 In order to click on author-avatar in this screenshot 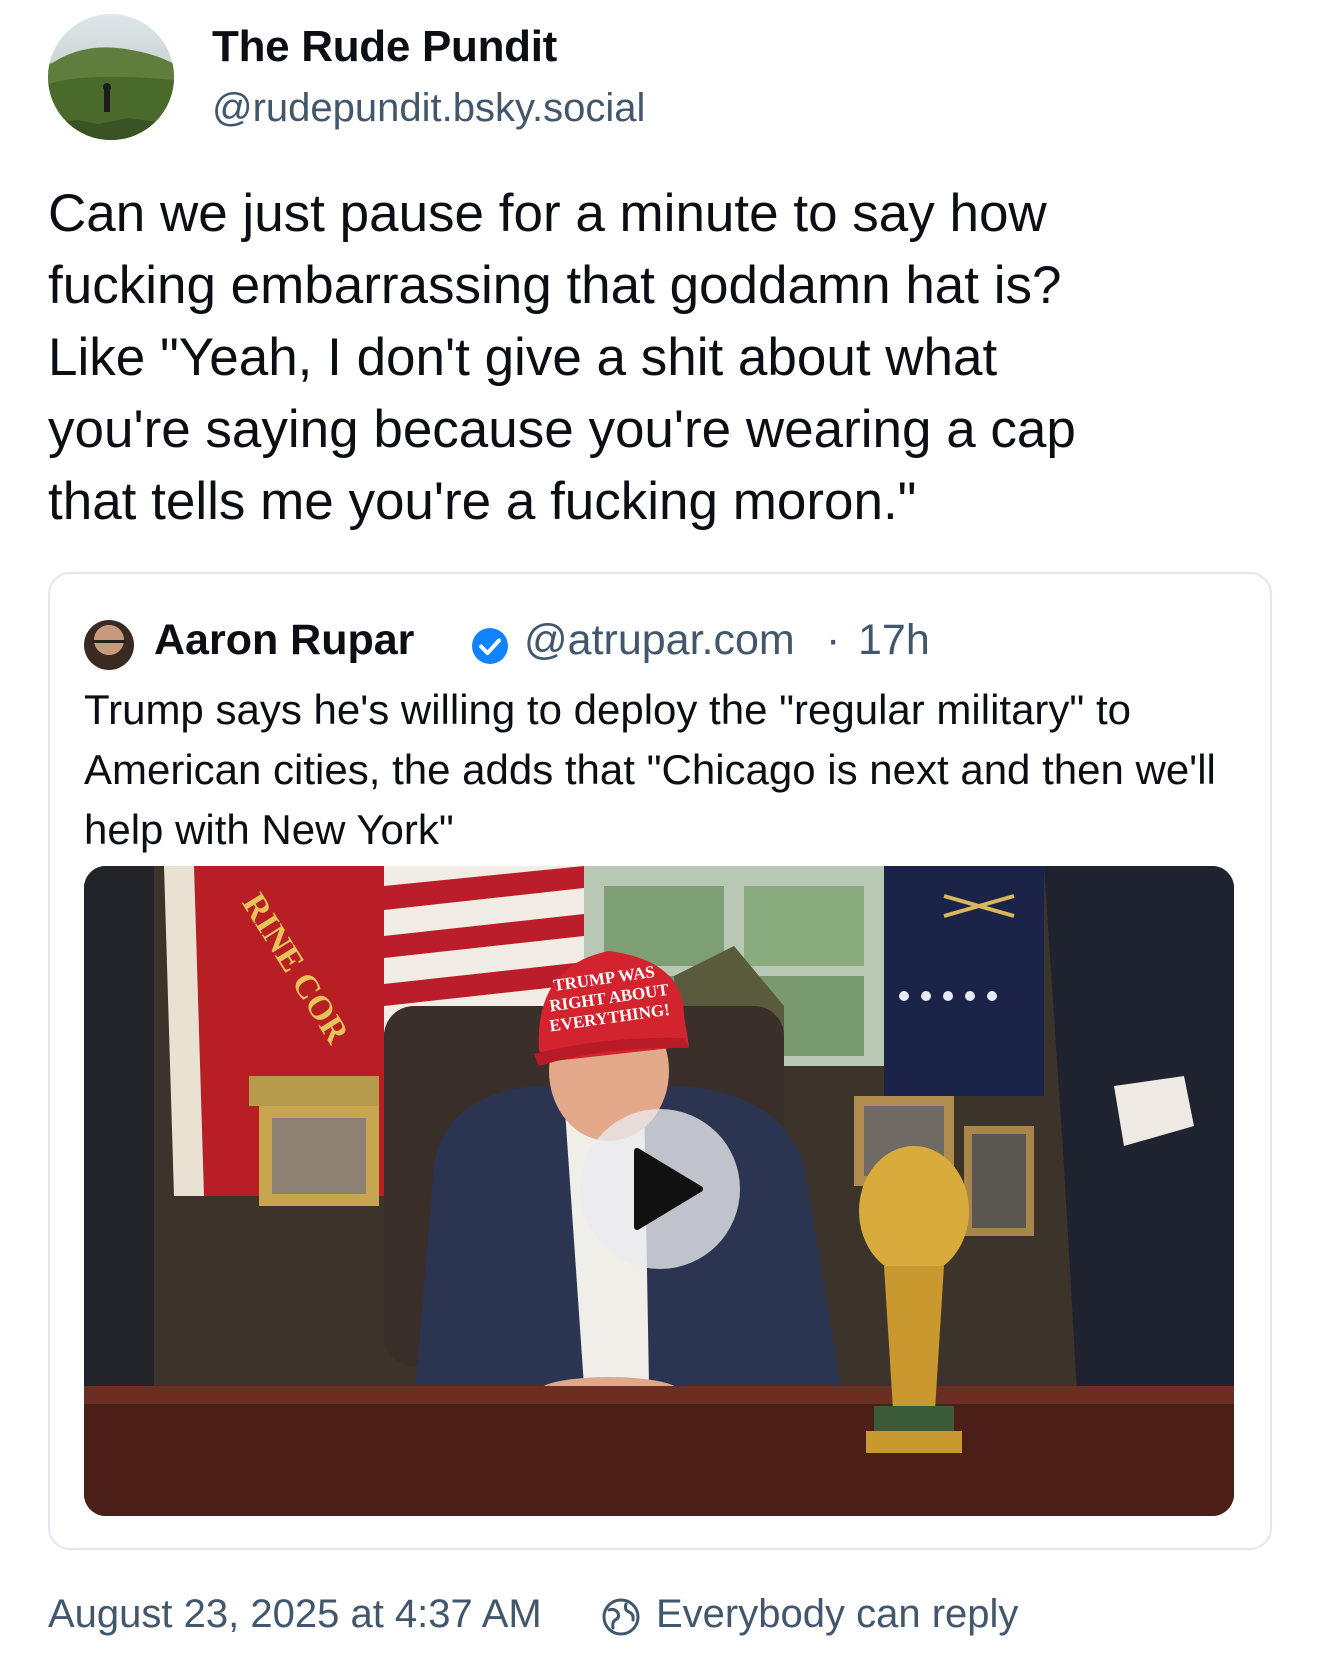, I will do `click(111, 77)`.